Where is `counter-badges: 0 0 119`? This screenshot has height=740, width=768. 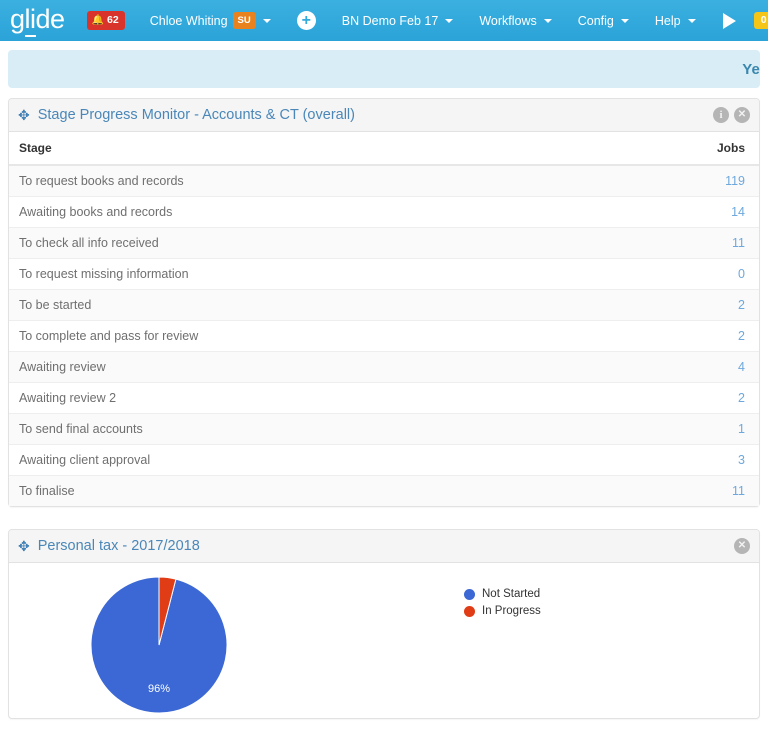
counter-badges: 0 0 119 is located at coordinates (757, 20).